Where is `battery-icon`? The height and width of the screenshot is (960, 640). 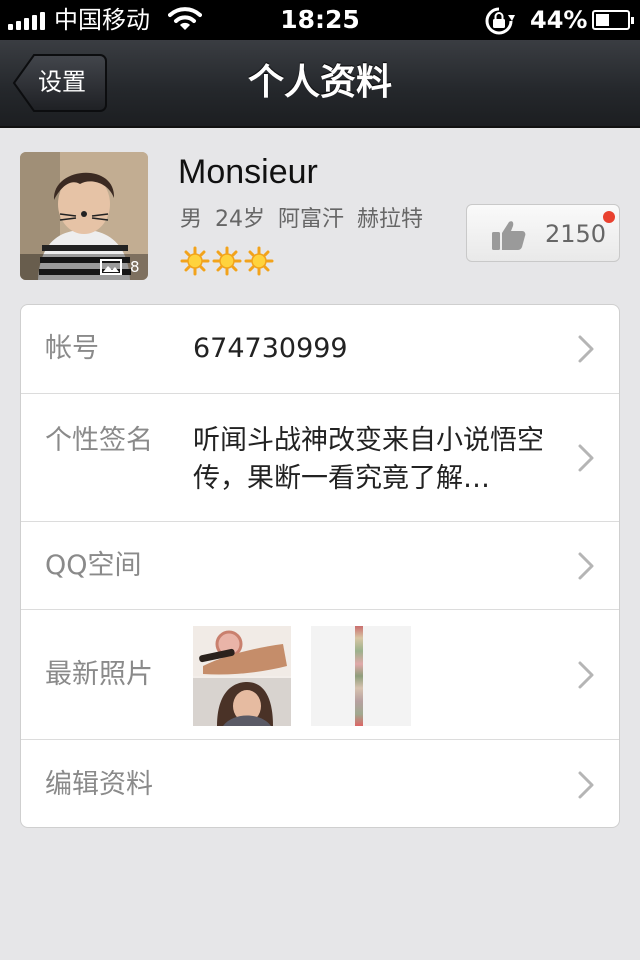
battery-icon is located at coordinates (613, 20).